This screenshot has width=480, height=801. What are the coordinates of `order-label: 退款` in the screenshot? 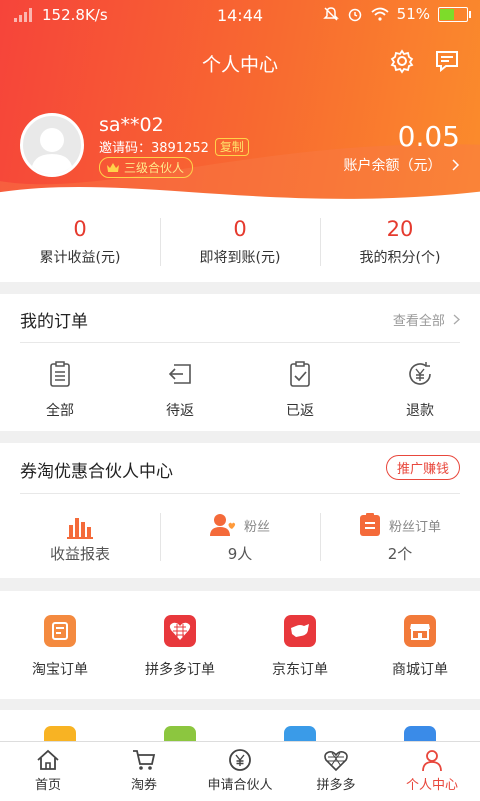 It's located at (420, 411).